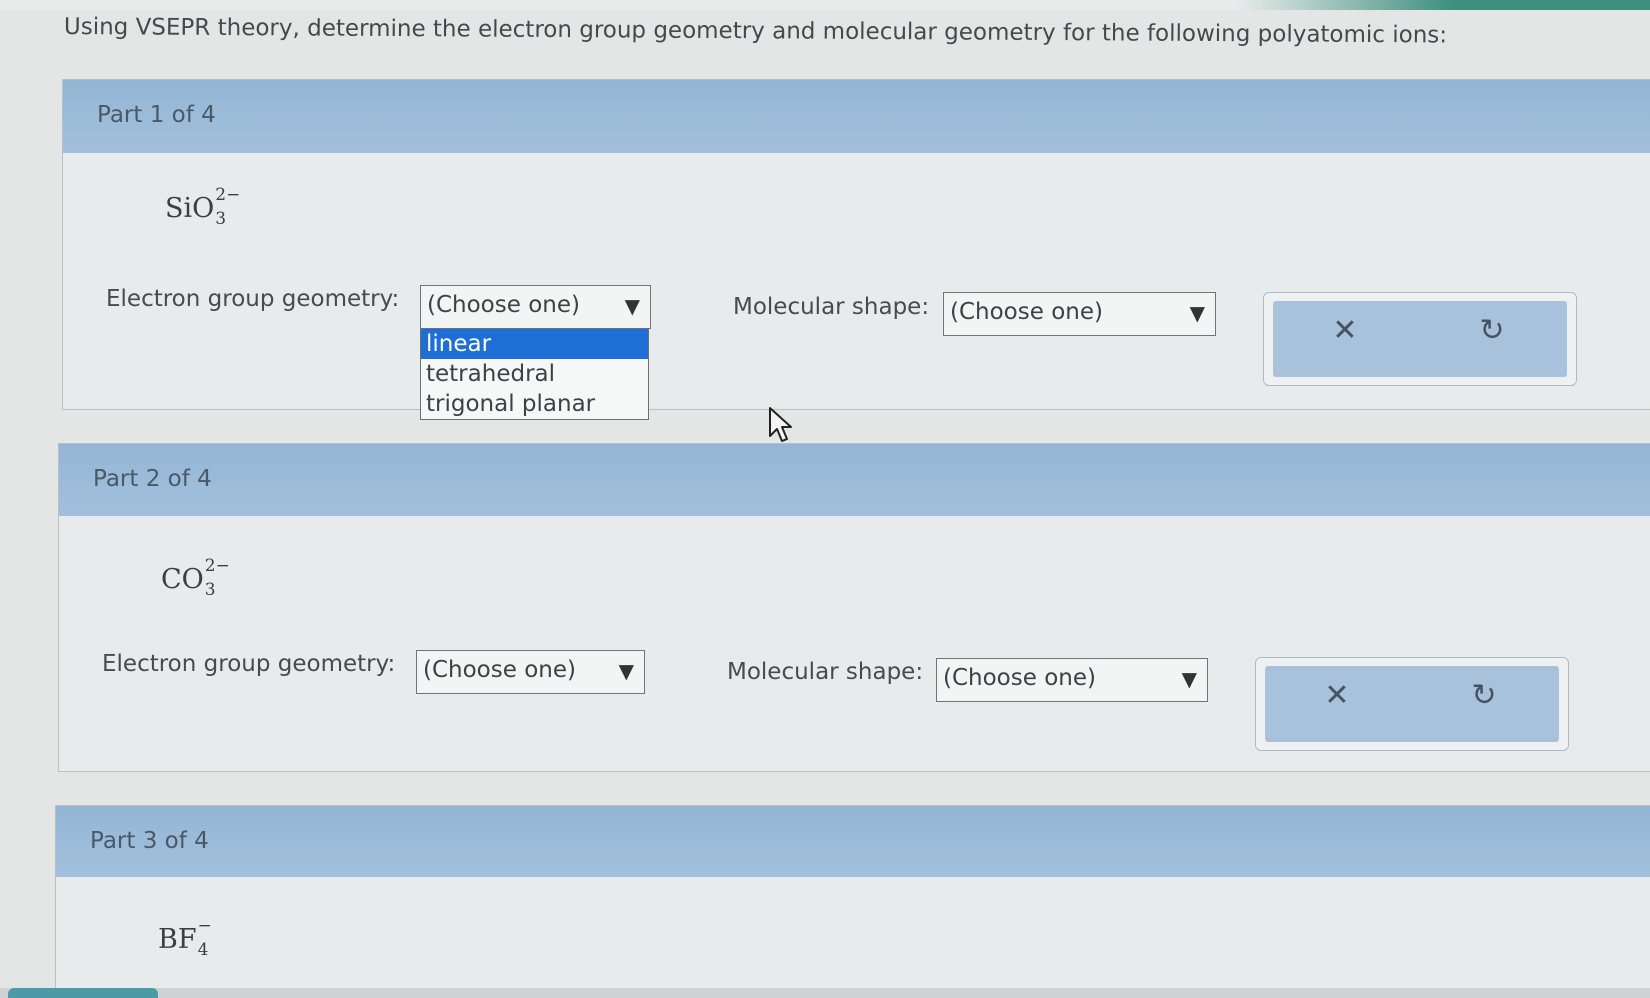 This screenshot has height=998, width=1650. What do you see at coordinates (185, 938) in the screenshot?
I see `part-3-formula: BF − 4` at bounding box center [185, 938].